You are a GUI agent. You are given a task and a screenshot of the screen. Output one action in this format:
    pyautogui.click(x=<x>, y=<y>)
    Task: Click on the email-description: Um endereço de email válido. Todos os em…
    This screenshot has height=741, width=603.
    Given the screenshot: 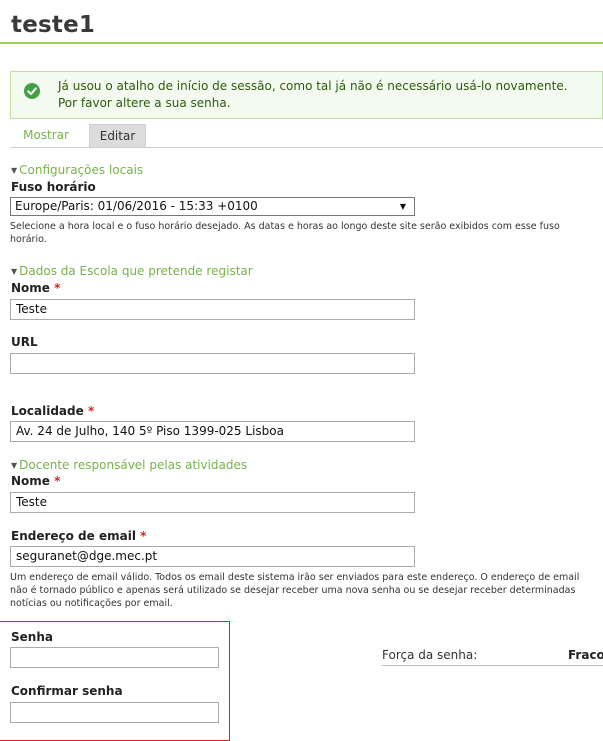 What is the action you would take?
    pyautogui.click(x=295, y=590)
    